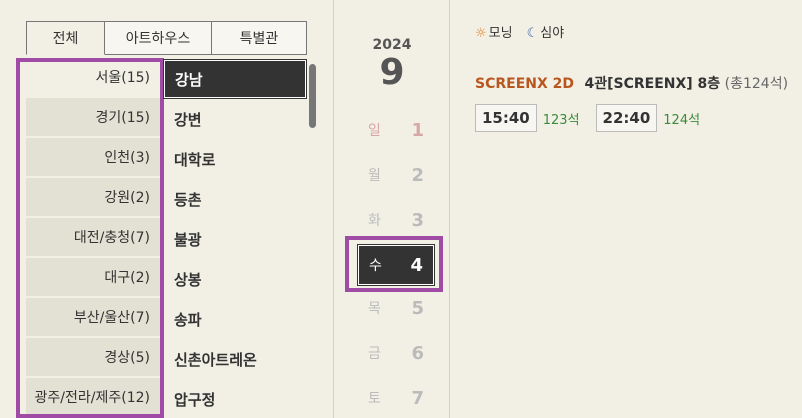 The width and height of the screenshot is (802, 418). I want to click on tab-all: 전체, so click(65, 38).